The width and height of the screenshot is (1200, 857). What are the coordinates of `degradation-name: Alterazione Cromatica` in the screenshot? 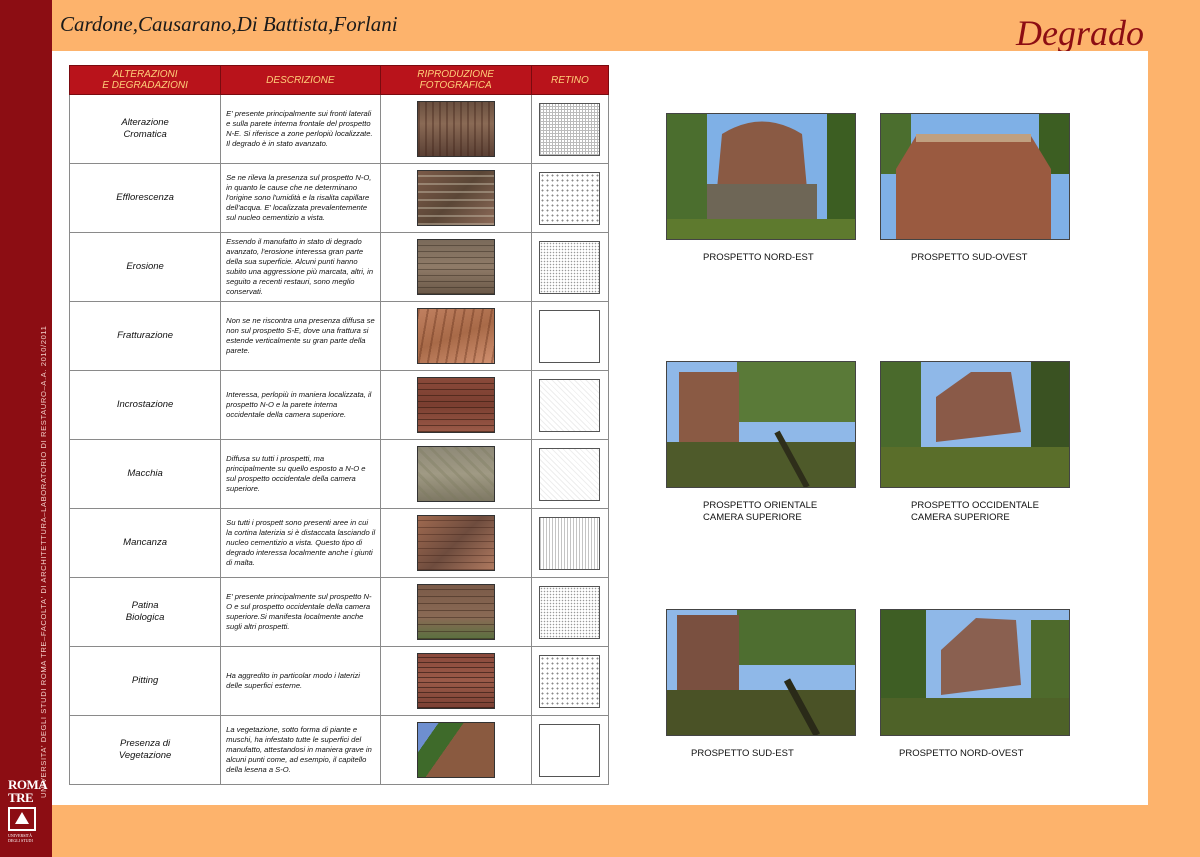 It's located at (145, 129).